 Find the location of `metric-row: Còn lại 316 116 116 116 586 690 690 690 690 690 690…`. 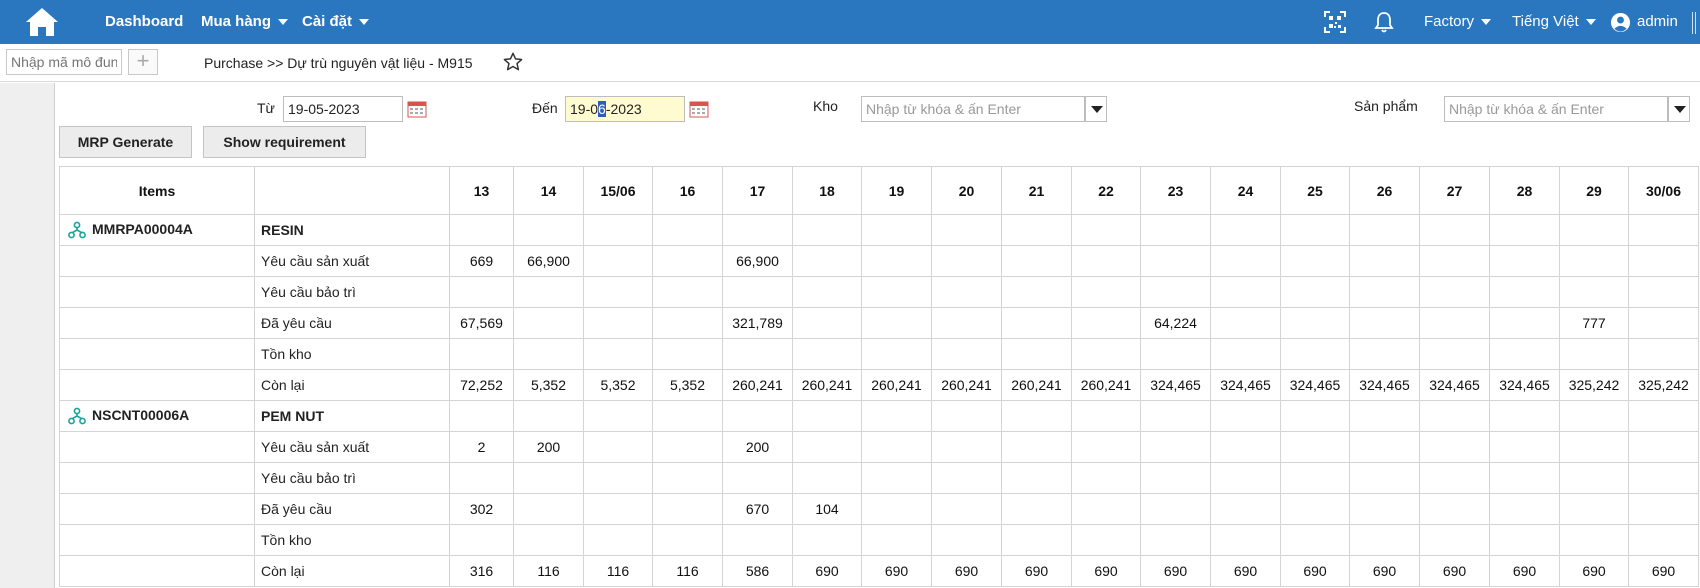

metric-row: Còn lại 316 116 116 116 586 690 690 690 690 690 690… is located at coordinates (879, 571).